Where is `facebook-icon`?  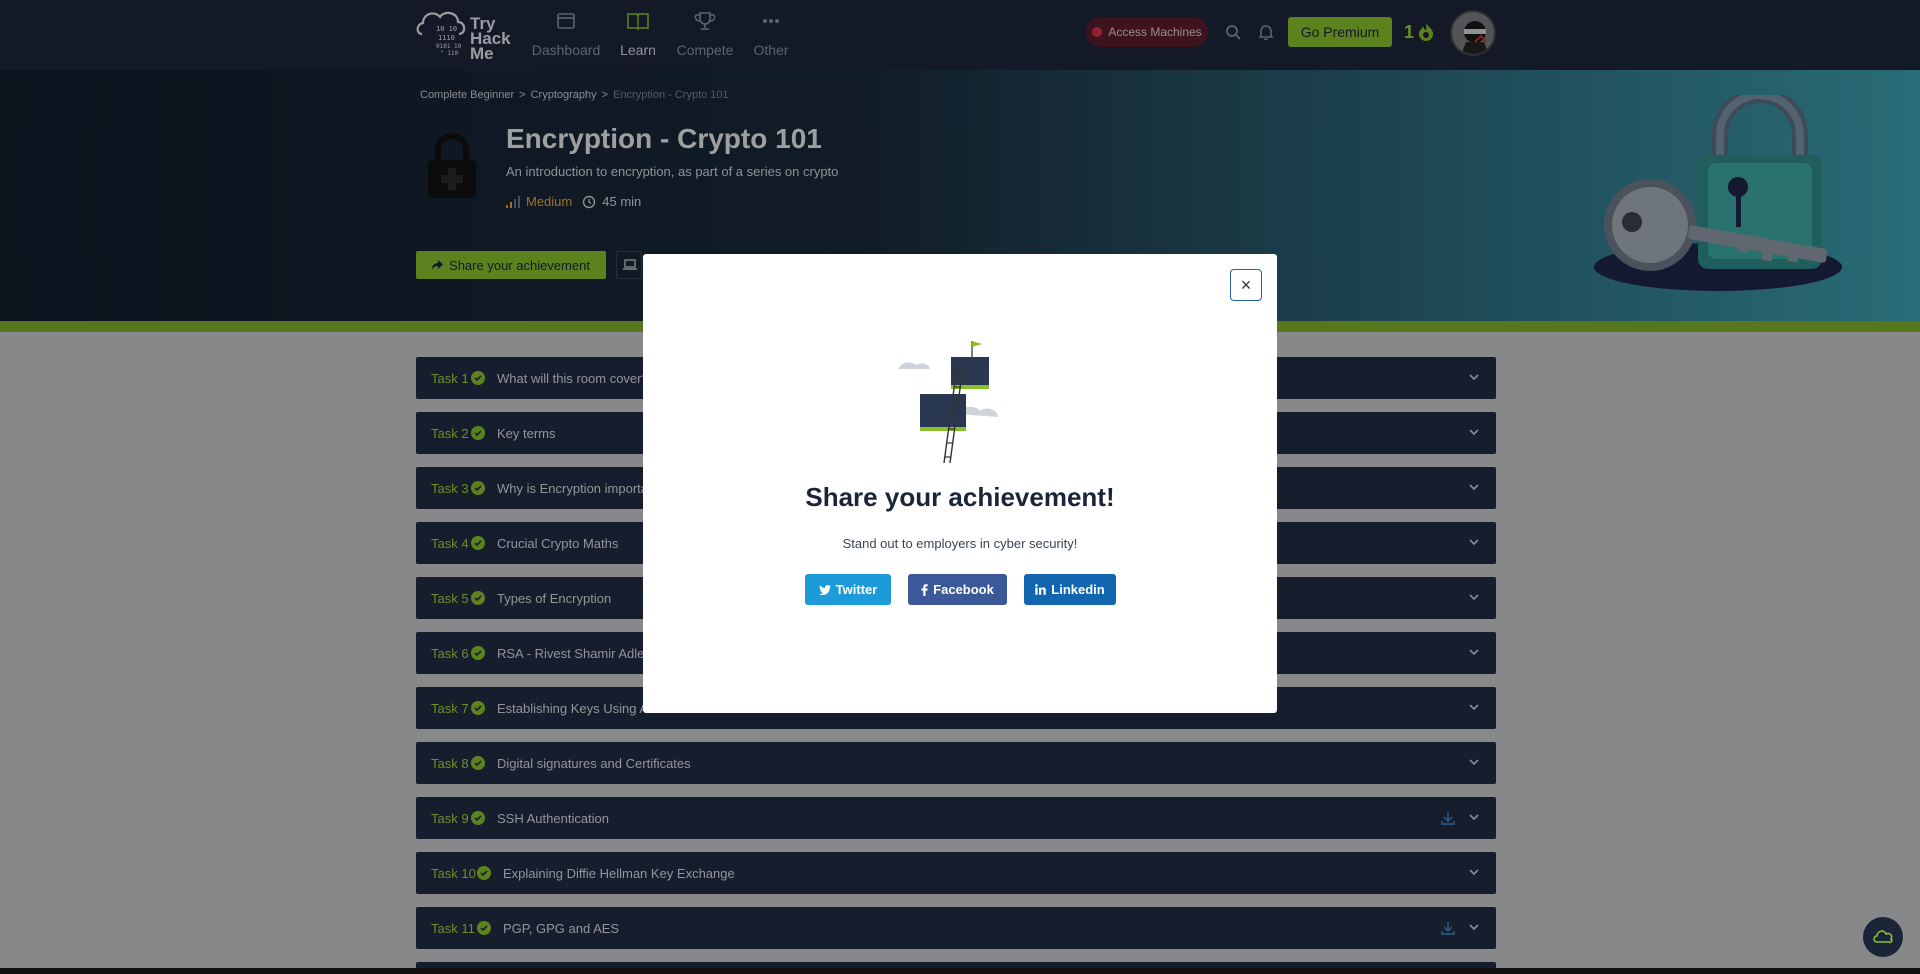
facebook-icon is located at coordinates (924, 589).